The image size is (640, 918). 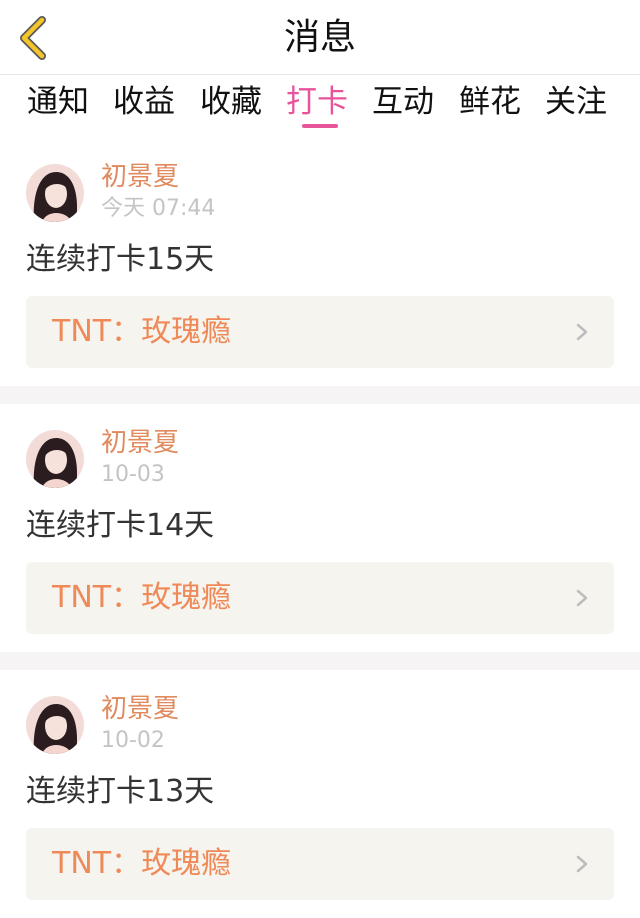 I want to click on message-text: 连续打卡14天, so click(x=120, y=525).